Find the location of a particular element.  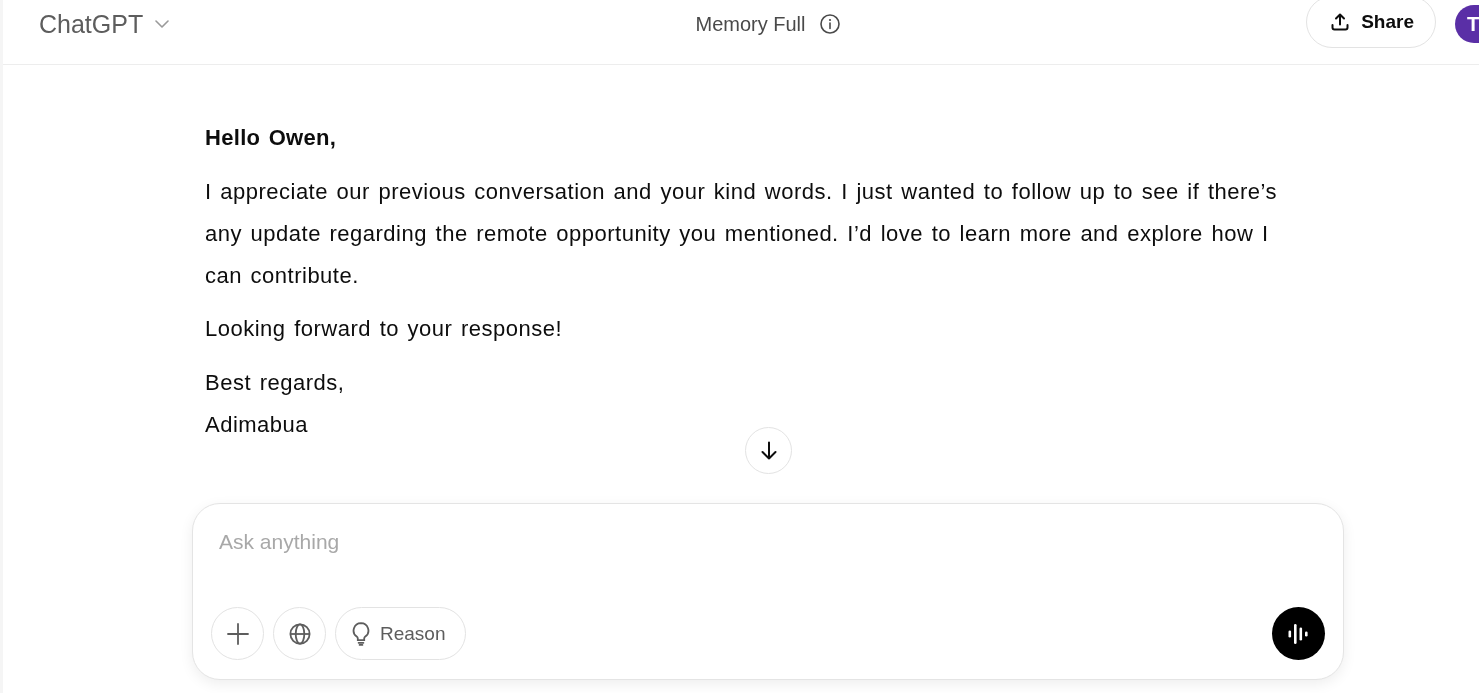

share-button: Share is located at coordinates (1371, 24).